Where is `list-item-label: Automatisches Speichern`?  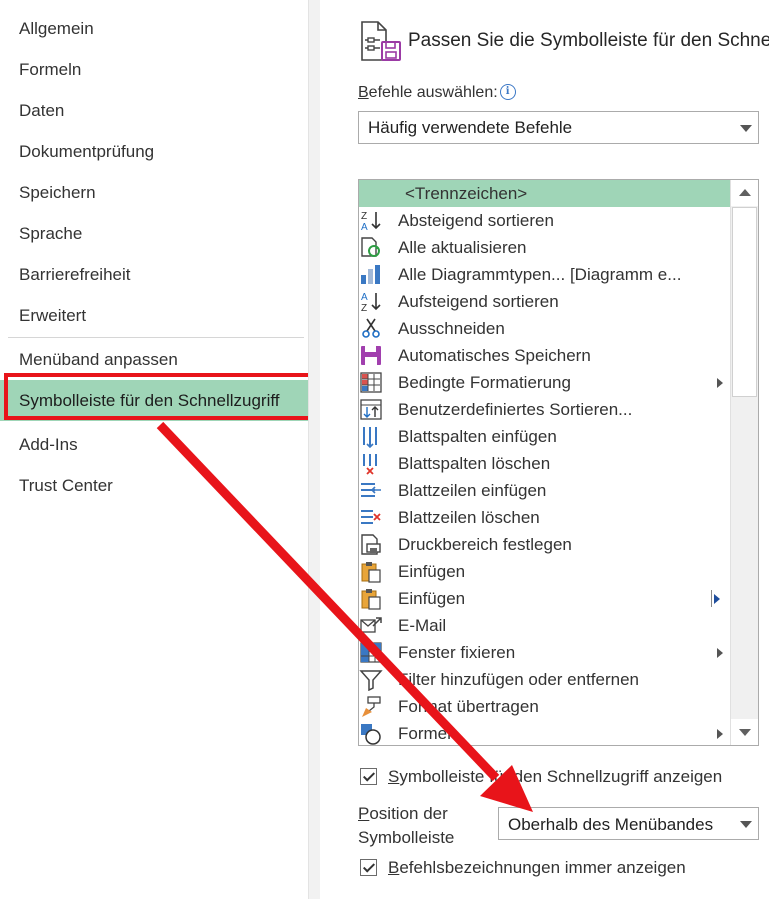 list-item-label: Automatisches Speichern is located at coordinates (494, 355).